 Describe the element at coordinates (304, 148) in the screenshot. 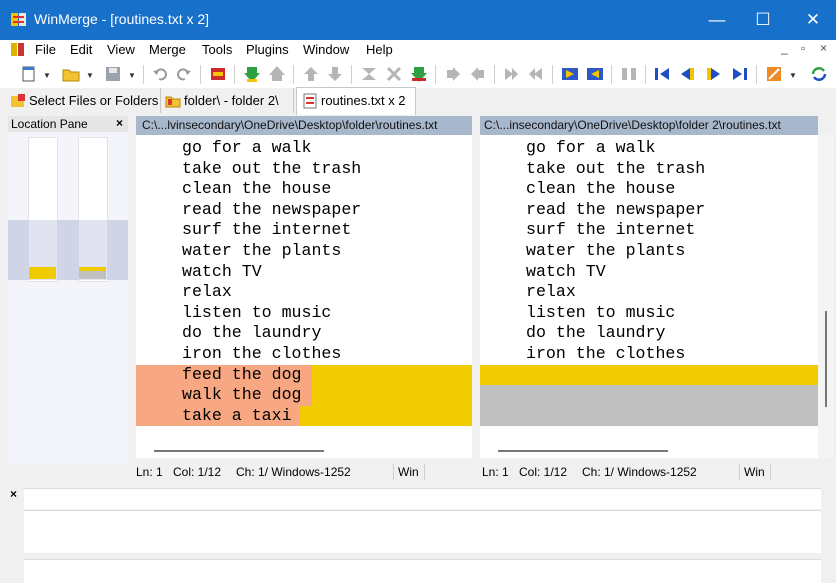

I see `left-line: go for a walk` at that location.